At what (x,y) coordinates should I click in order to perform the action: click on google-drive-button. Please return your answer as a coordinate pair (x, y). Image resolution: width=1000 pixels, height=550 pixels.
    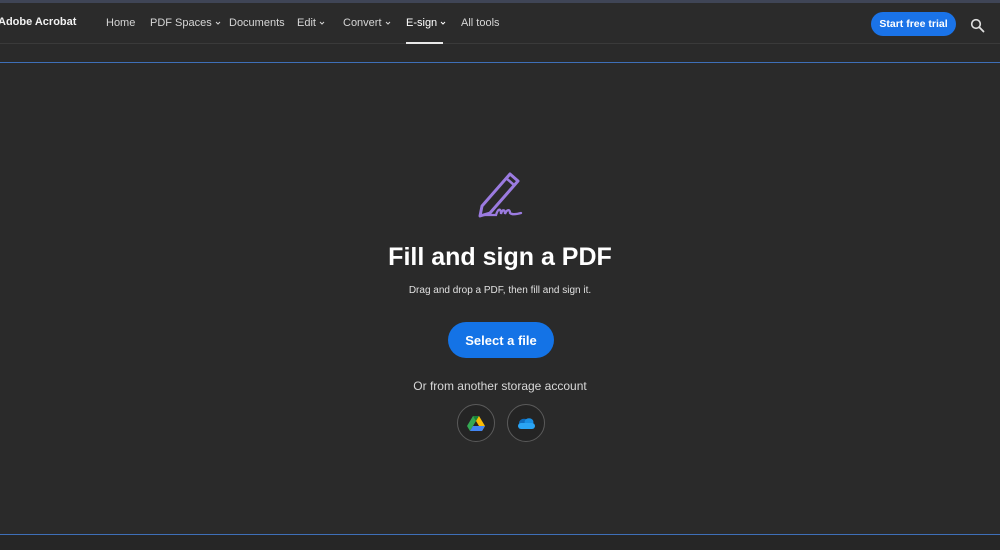
    Looking at the image, I should click on (476, 423).